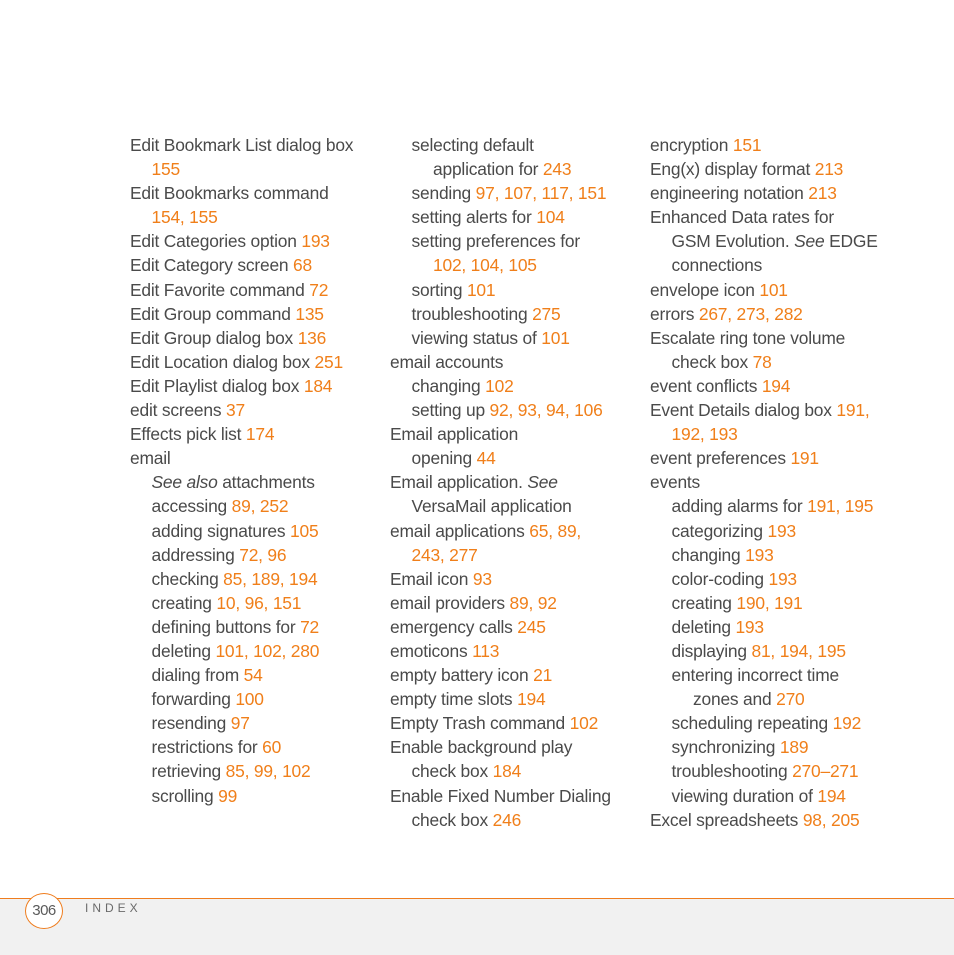 Image resolution: width=954 pixels, height=955 pixels. I want to click on page-reference-link: 135, so click(309, 314).